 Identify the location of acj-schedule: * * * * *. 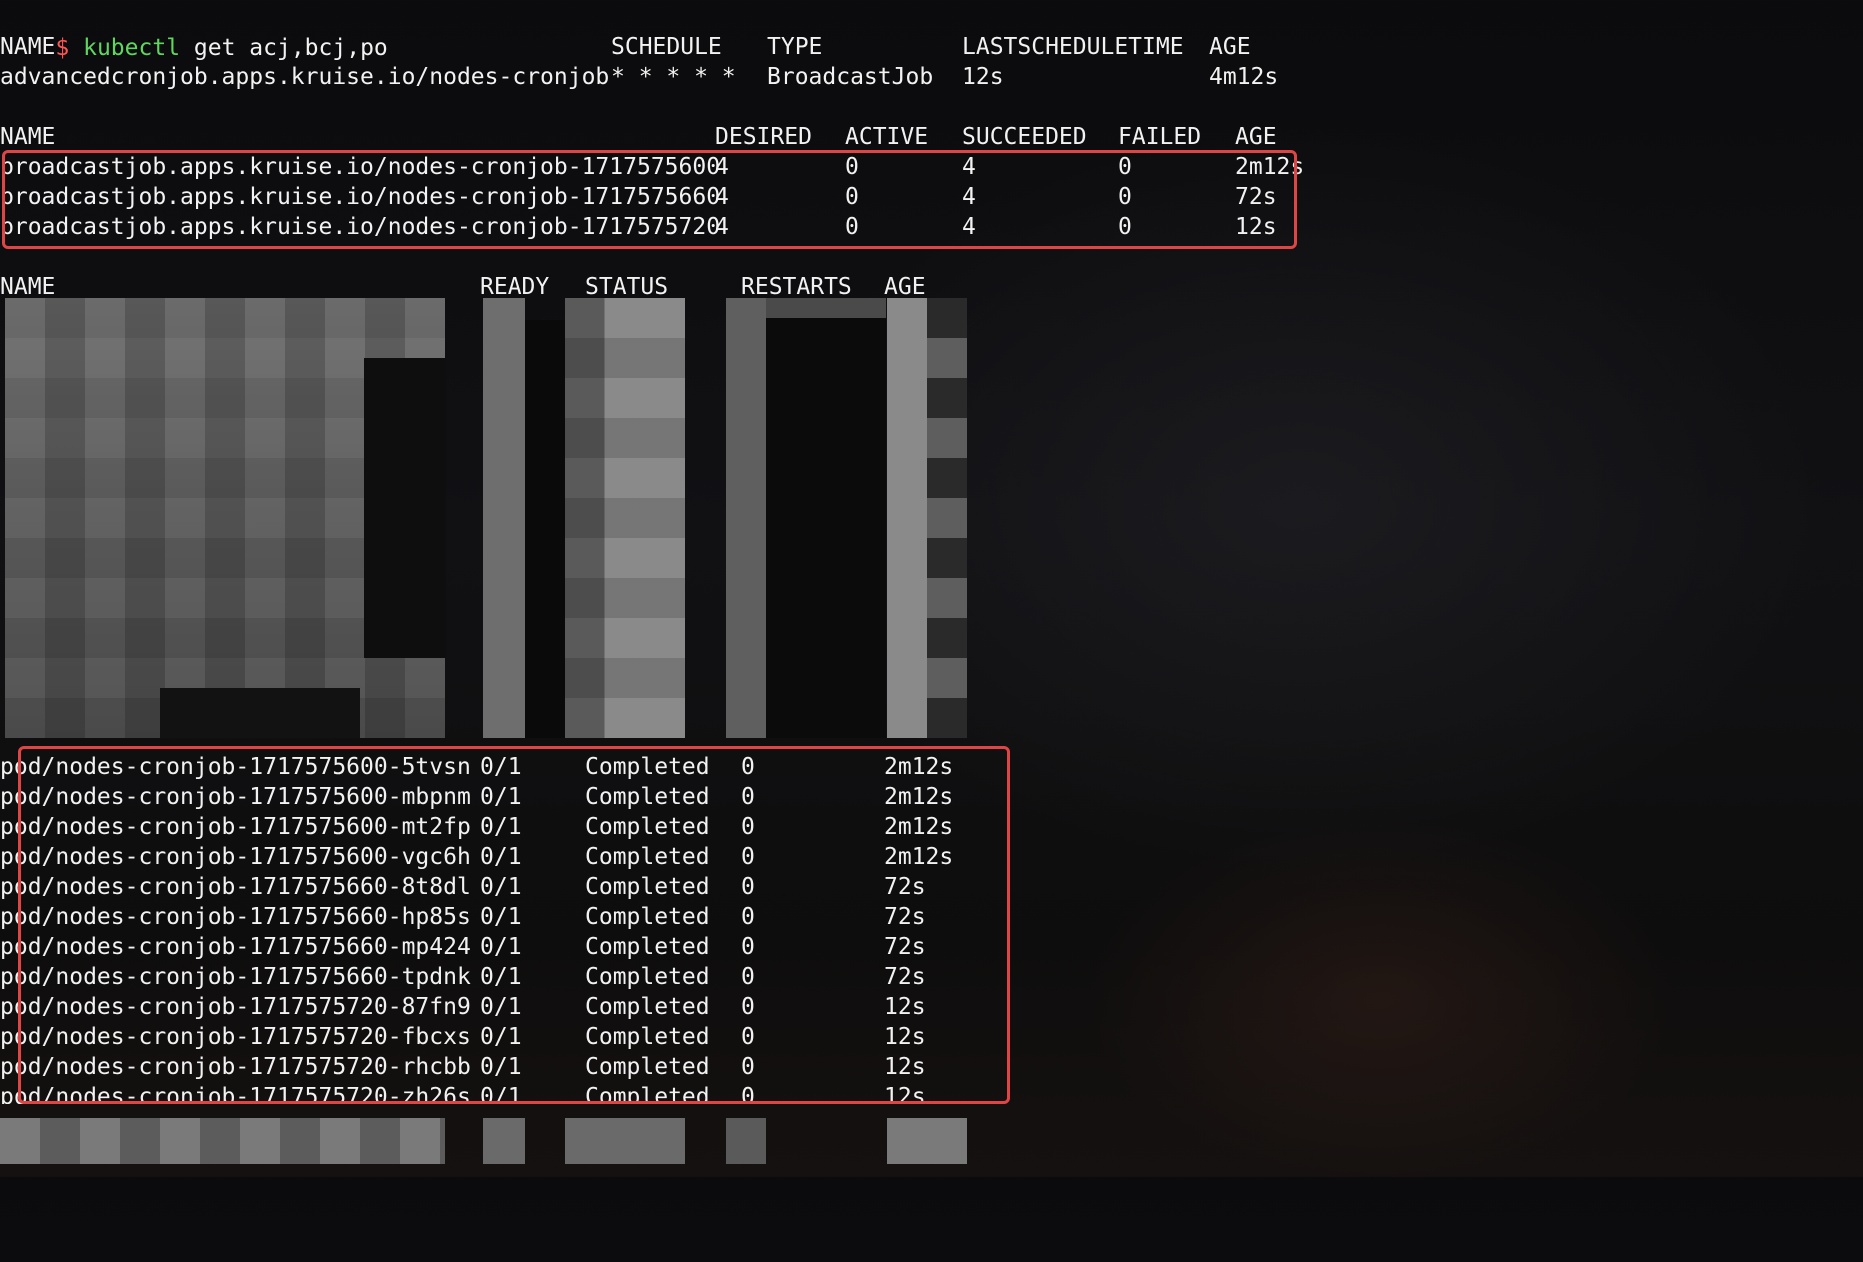
(673, 77).